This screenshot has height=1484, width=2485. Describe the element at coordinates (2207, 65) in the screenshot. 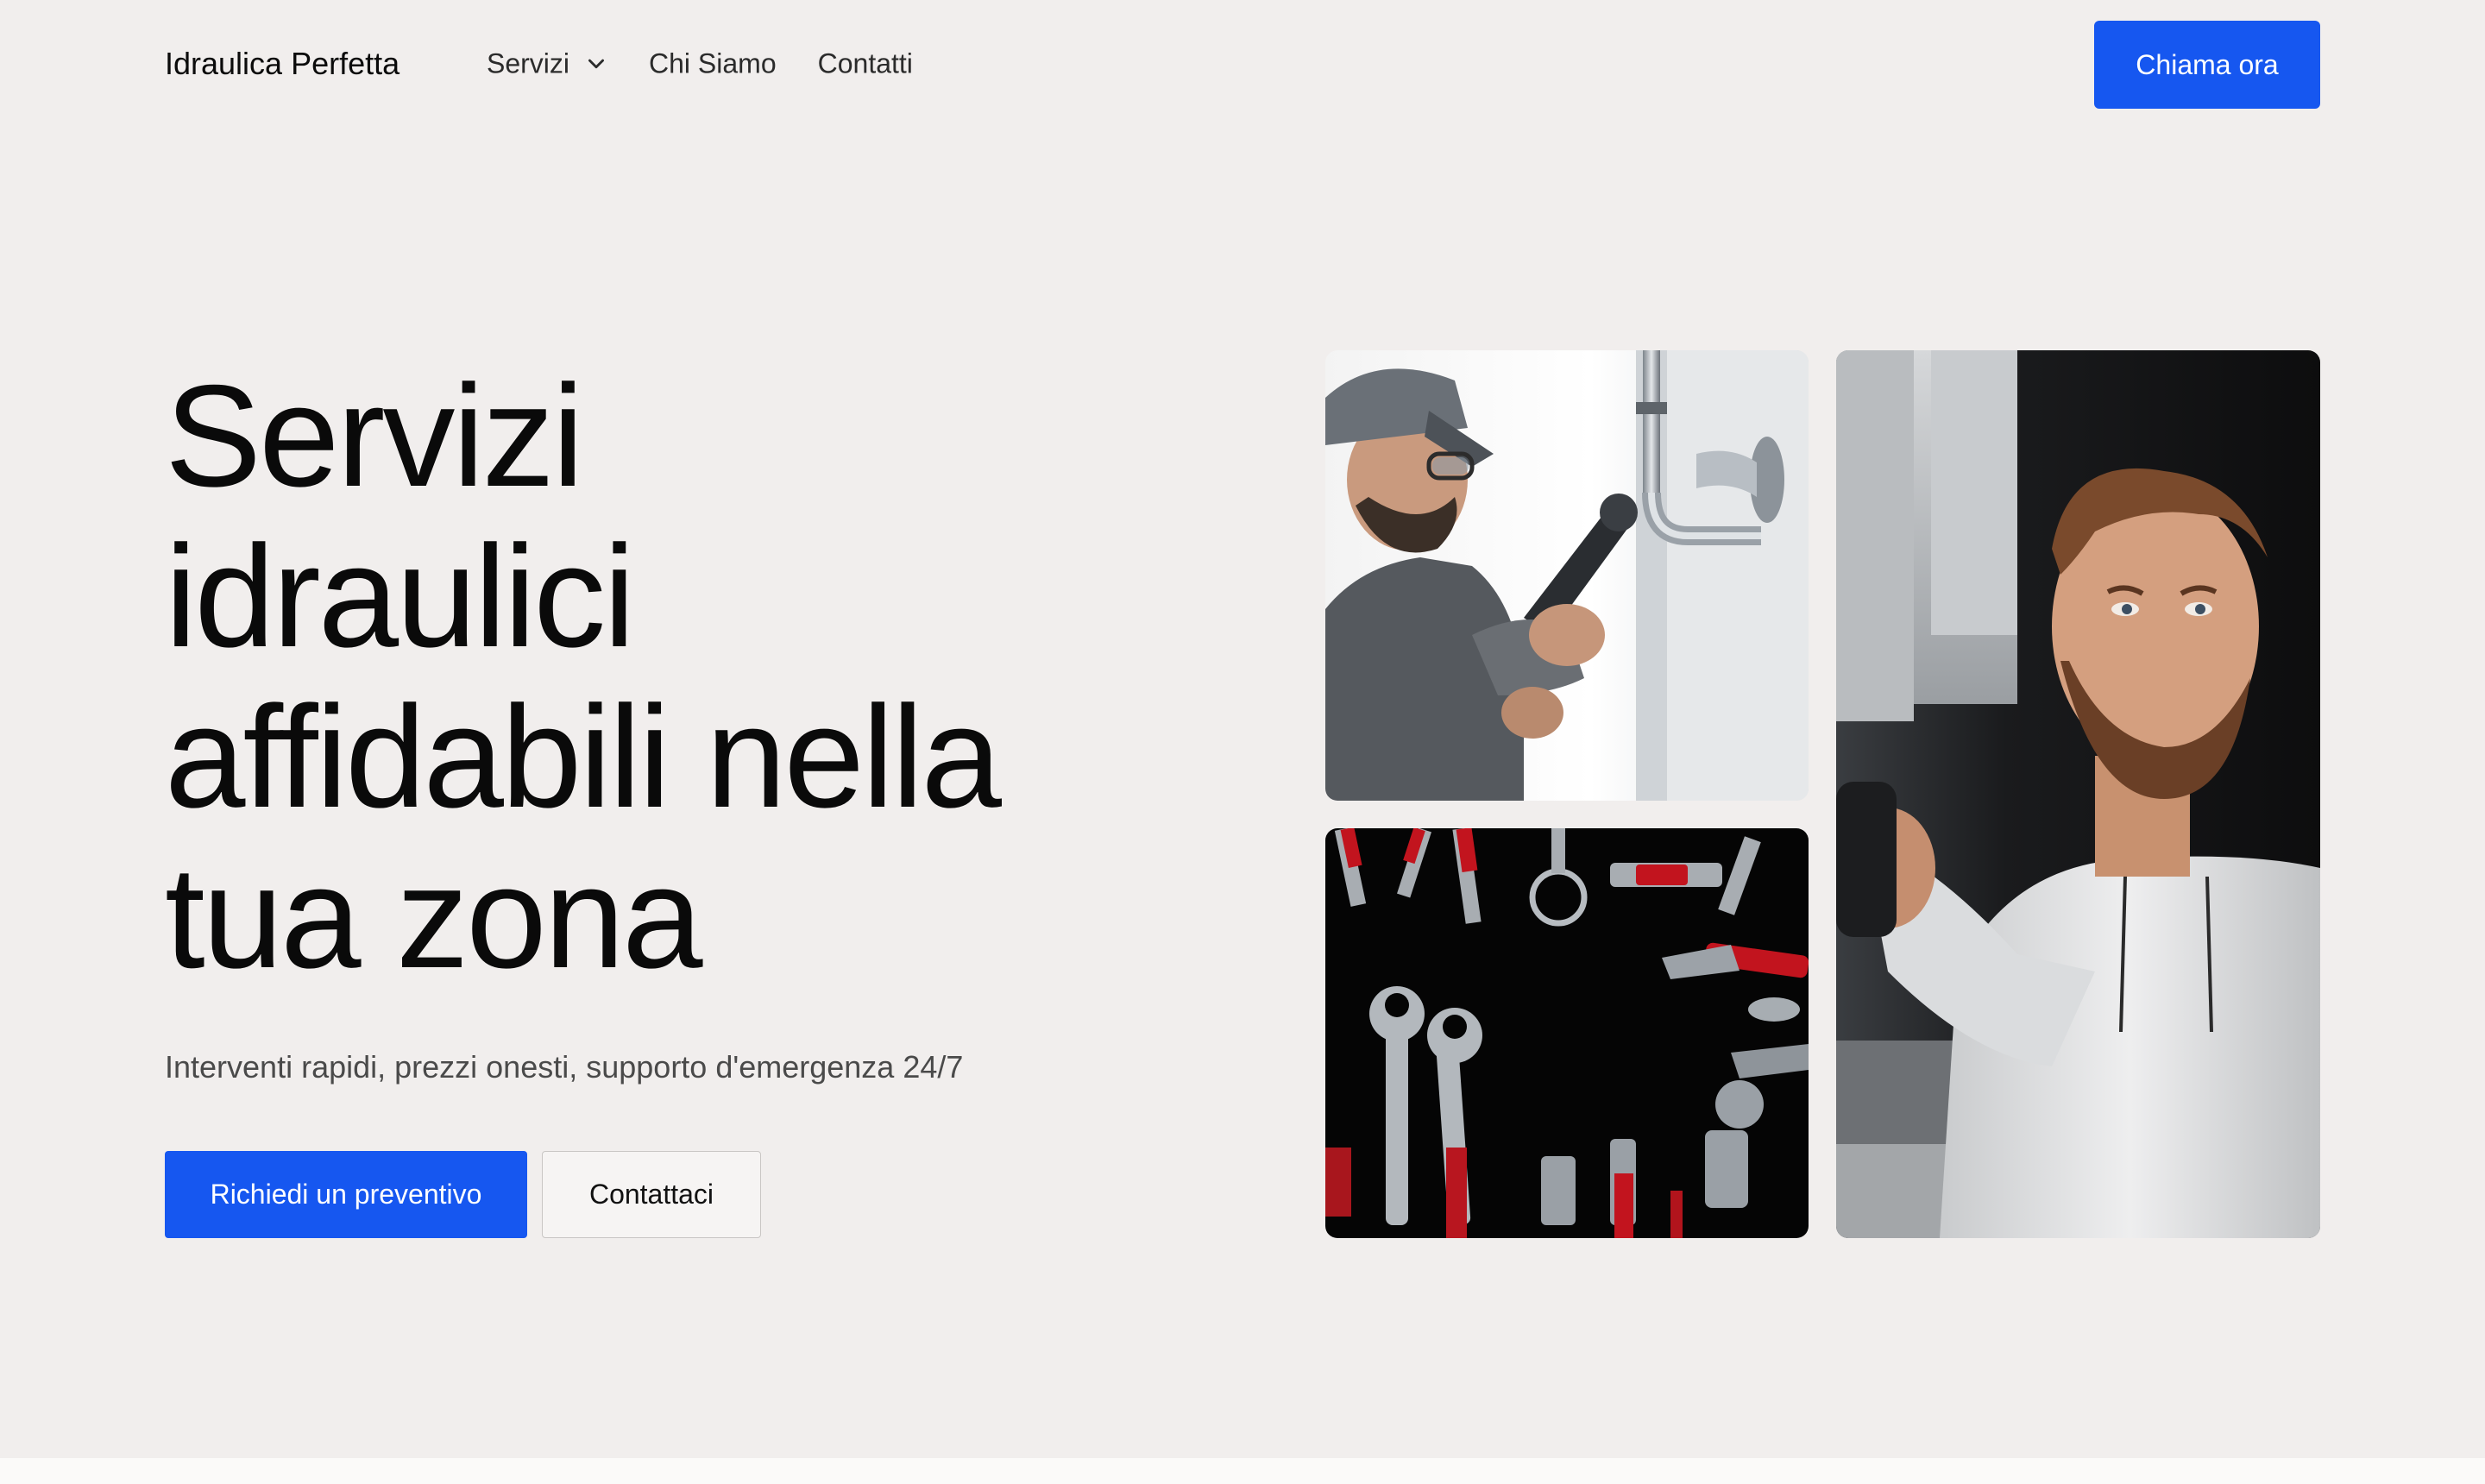

I see `call-now-button: Chiama ora` at that location.